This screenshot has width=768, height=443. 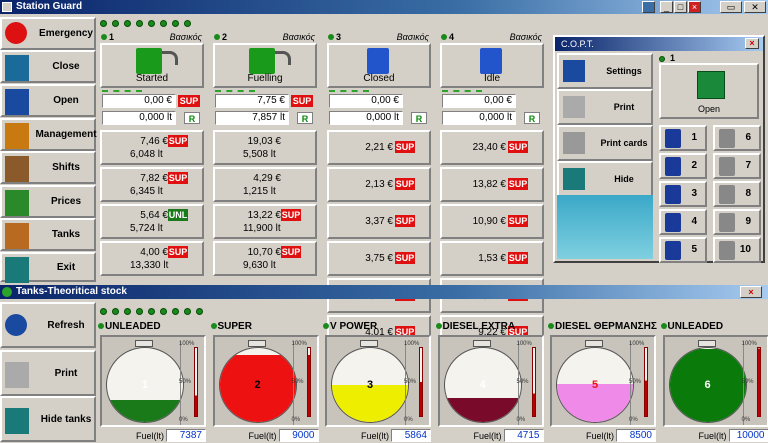 What do you see at coordinates (379, 184) in the screenshot?
I see `transaction-button: 2,13 € SUP` at bounding box center [379, 184].